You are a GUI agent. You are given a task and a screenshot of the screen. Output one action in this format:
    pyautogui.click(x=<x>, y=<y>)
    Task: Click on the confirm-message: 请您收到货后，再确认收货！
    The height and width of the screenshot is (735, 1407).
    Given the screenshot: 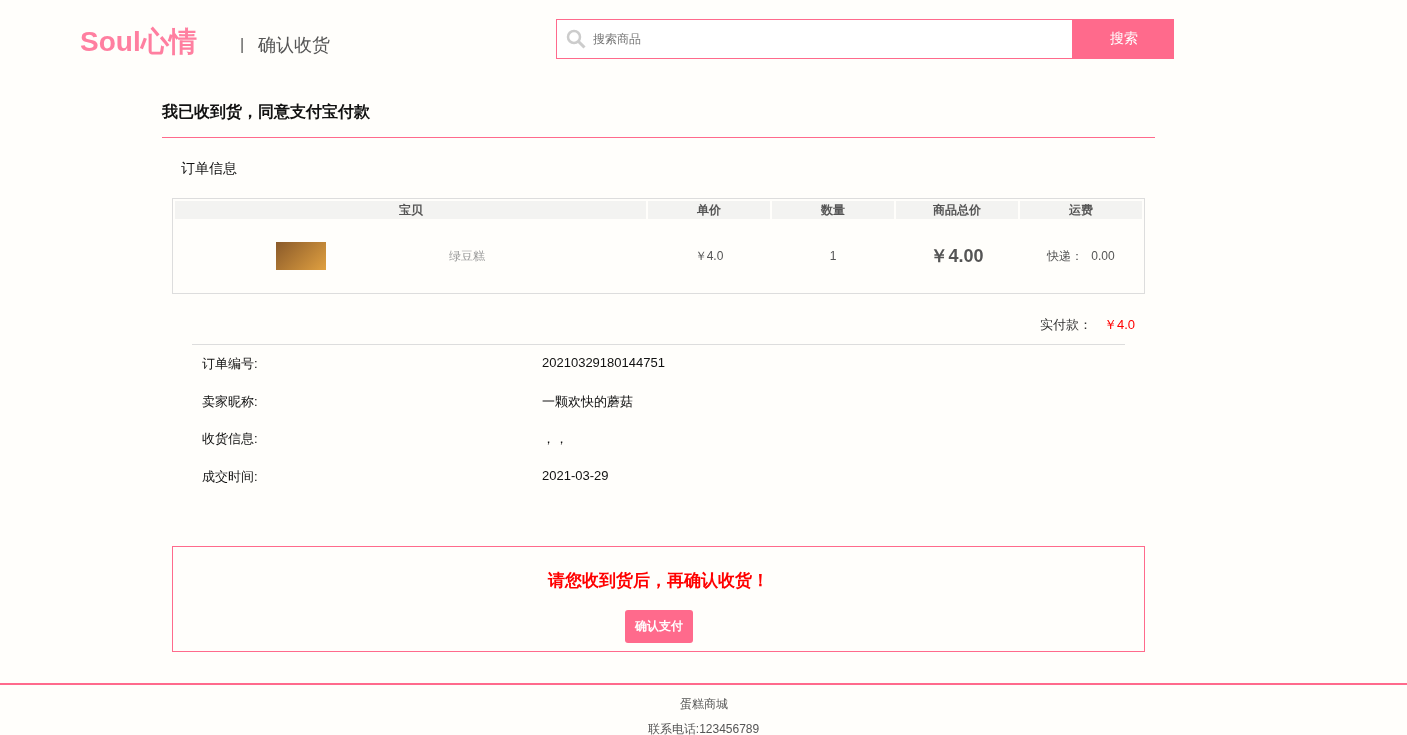 What is the action you would take?
    pyautogui.click(x=658, y=581)
    